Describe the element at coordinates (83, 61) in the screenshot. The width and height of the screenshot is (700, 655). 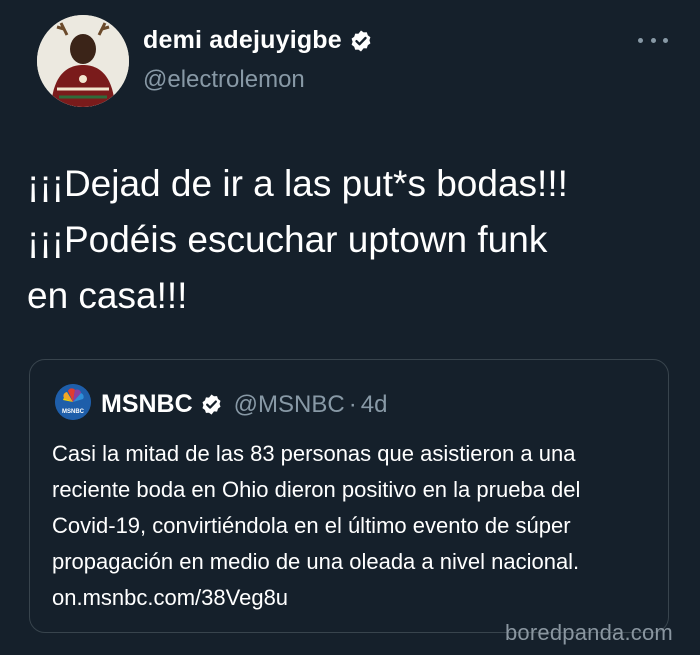
I see `author-avatar` at that location.